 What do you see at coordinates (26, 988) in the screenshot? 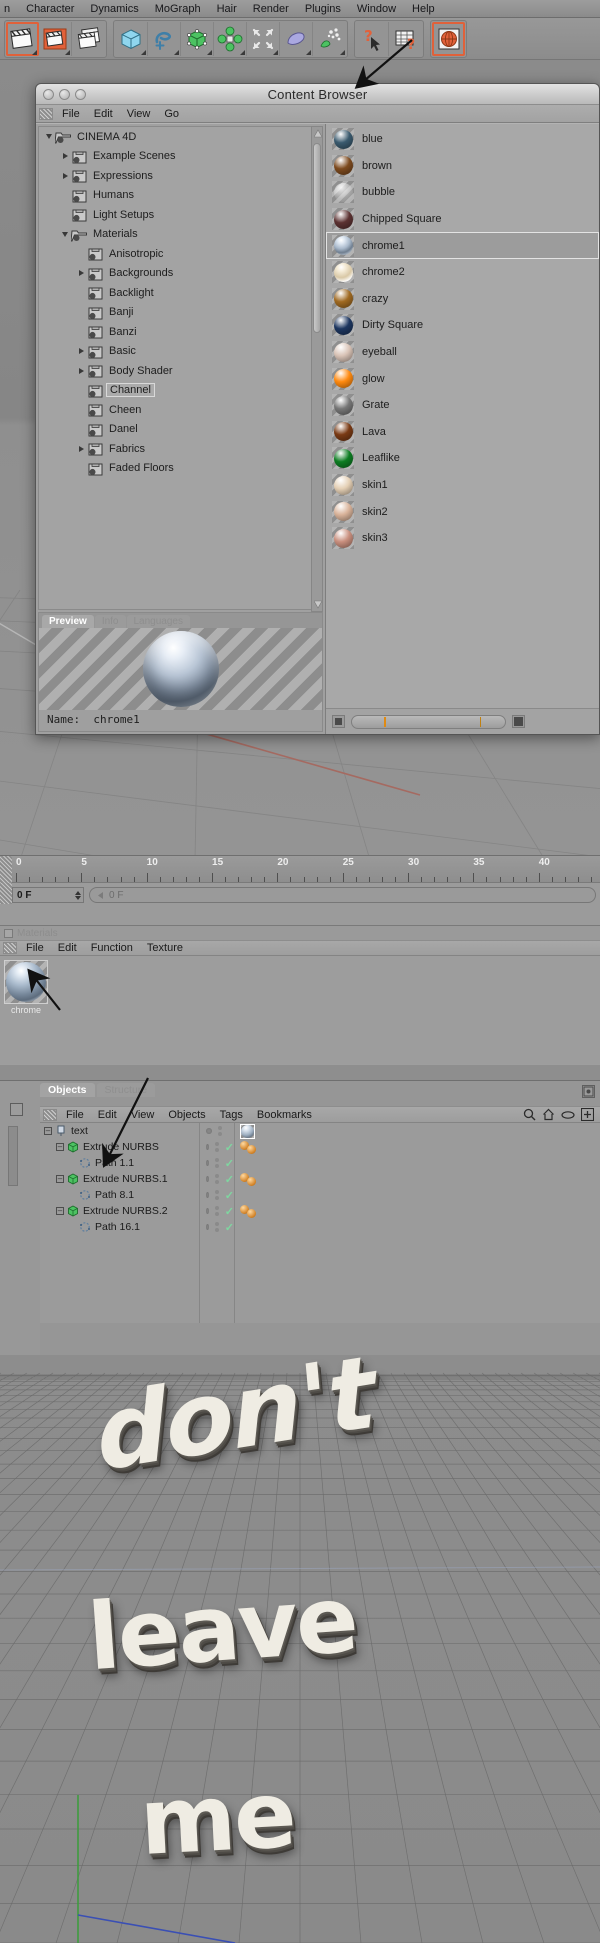
I see `material-chip-chrome: chrome` at bounding box center [26, 988].